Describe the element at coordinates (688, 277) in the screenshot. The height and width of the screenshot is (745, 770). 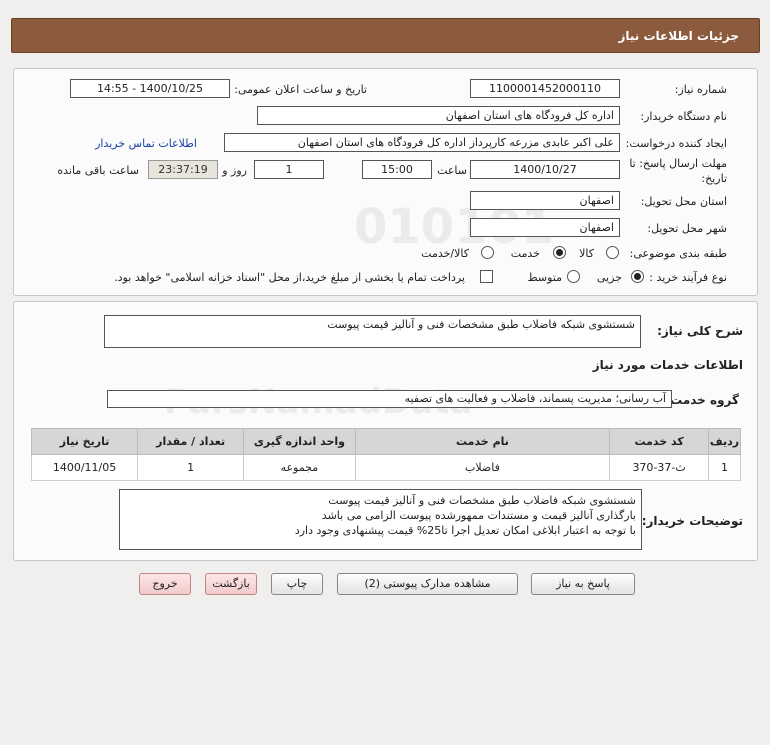
I see `process-label: نوع فرآیند خرید :` at that location.